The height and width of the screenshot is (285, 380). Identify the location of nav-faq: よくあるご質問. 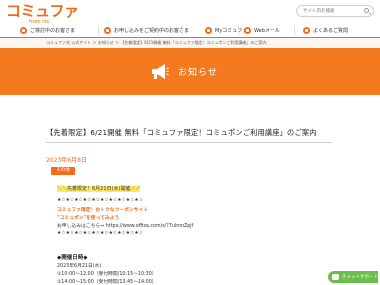
(325, 30).